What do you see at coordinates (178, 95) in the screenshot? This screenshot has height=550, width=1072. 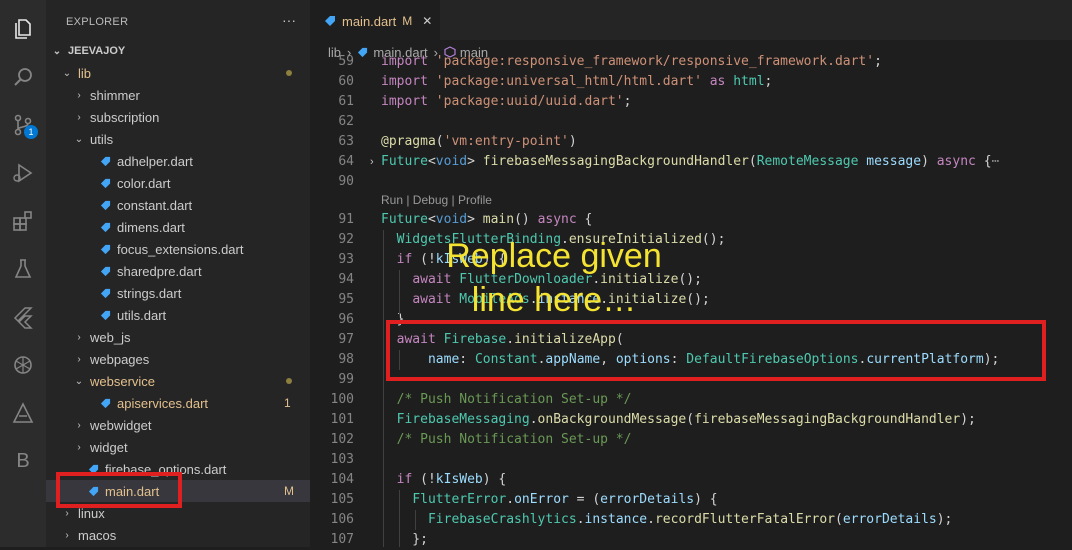 I see `folder-item: › shimmer` at bounding box center [178, 95].